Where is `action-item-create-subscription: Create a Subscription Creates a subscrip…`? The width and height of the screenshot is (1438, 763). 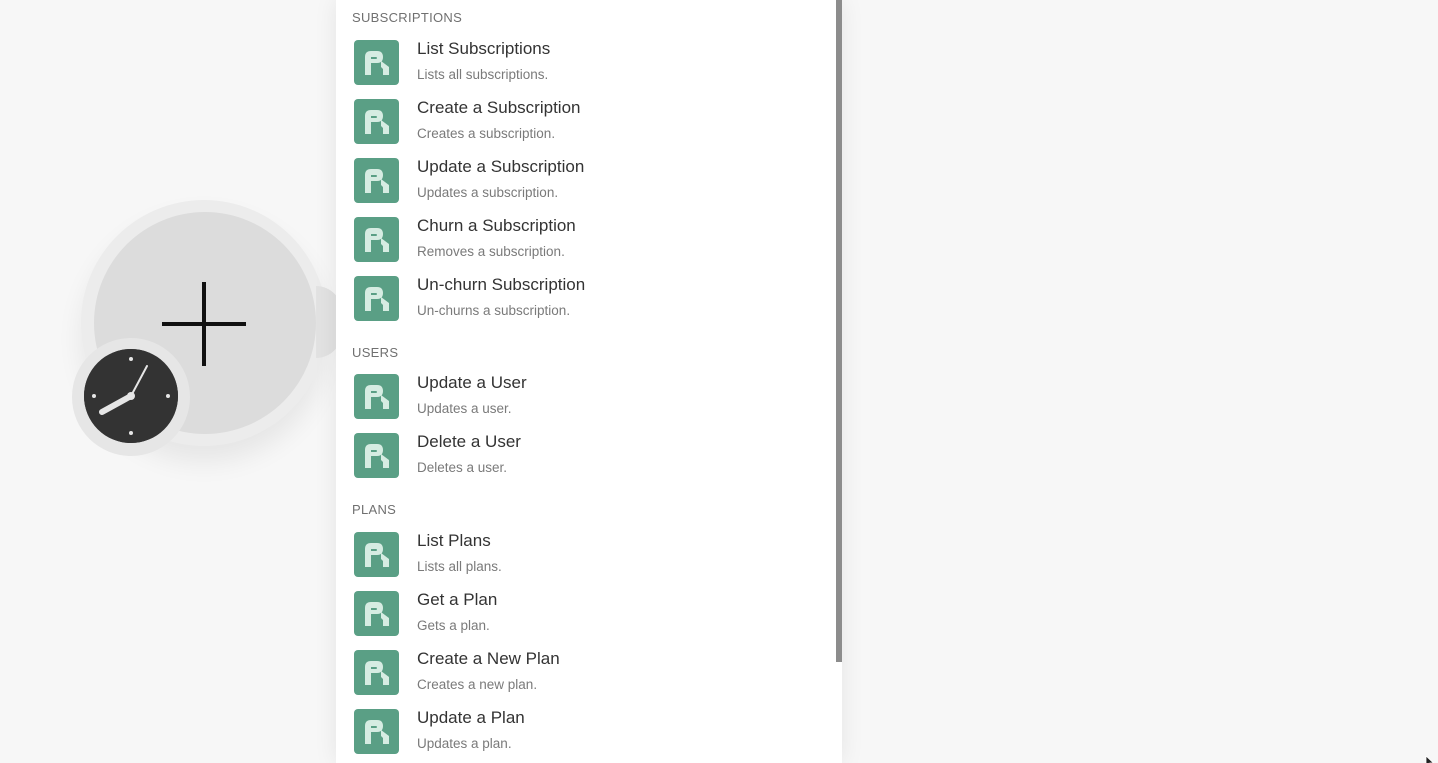
action-item-create-subscription: Create a Subscription Creates a subscrip… is located at coordinates (587, 124).